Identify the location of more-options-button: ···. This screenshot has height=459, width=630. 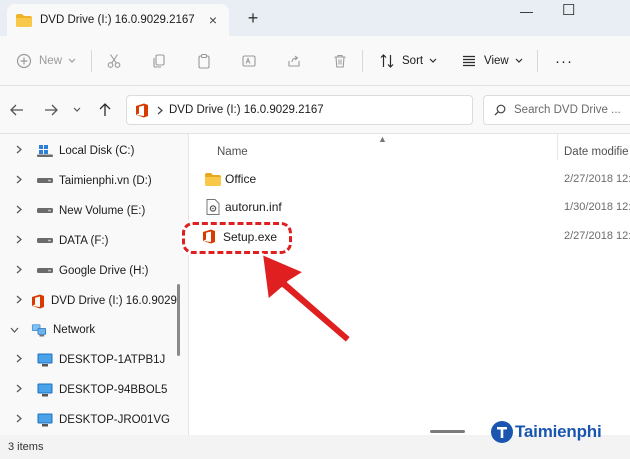
(564, 61).